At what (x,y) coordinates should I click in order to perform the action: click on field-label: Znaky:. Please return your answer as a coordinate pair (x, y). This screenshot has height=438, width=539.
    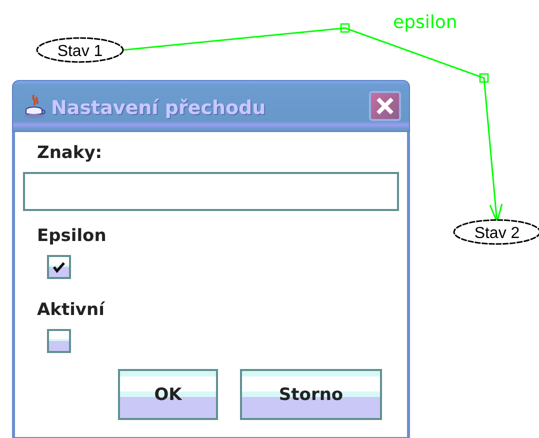
    Looking at the image, I should click on (70, 153).